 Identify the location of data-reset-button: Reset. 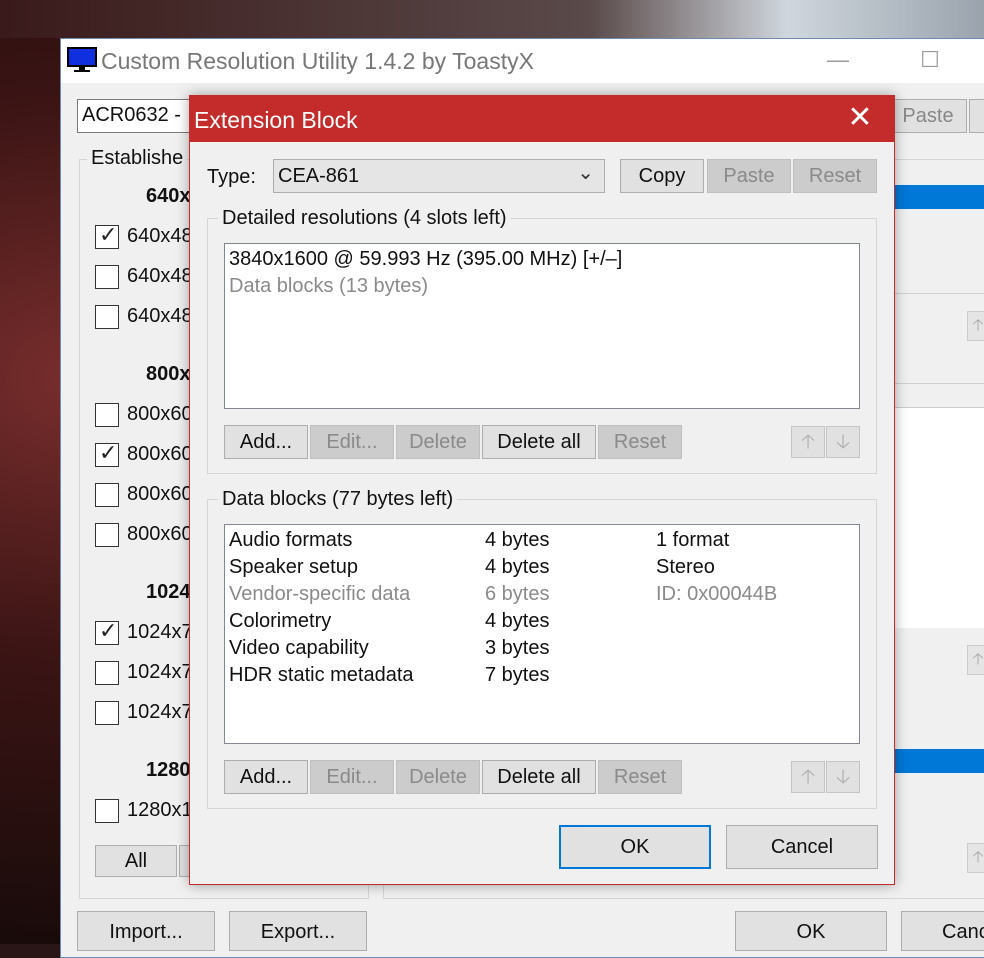
(640, 777).